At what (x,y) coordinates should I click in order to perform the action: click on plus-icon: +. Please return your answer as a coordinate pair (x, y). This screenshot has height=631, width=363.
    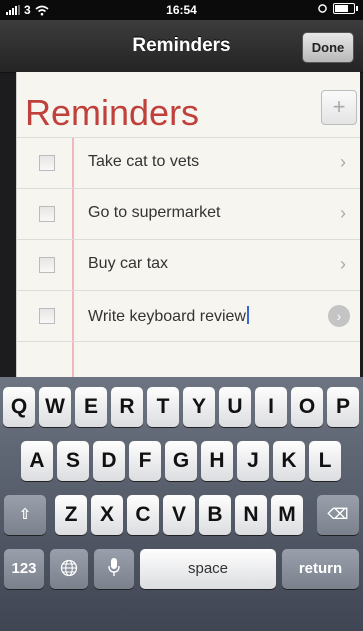
    Looking at the image, I should click on (339, 106).